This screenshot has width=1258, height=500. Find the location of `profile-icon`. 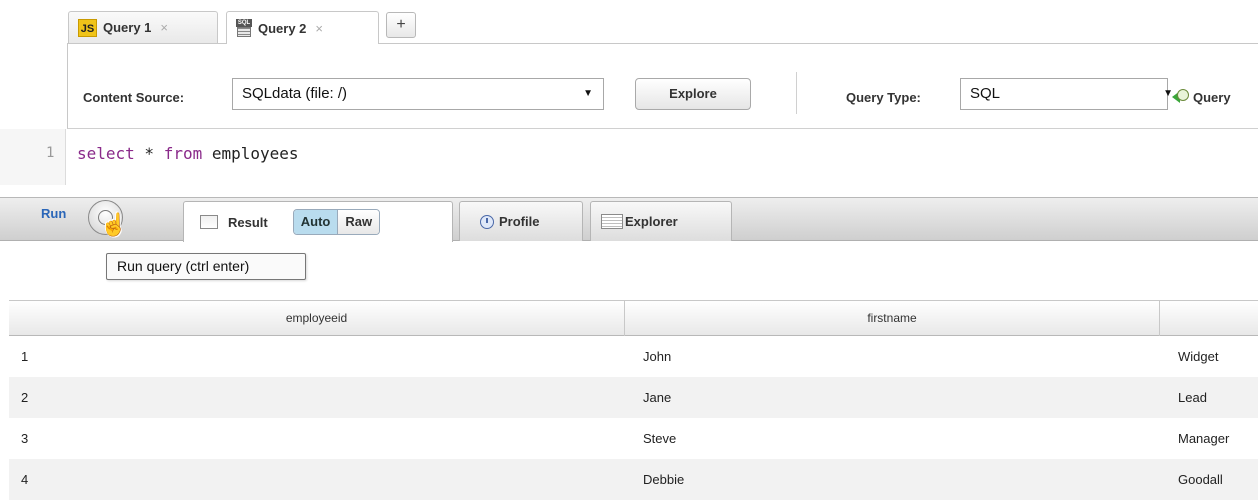

profile-icon is located at coordinates (487, 221).